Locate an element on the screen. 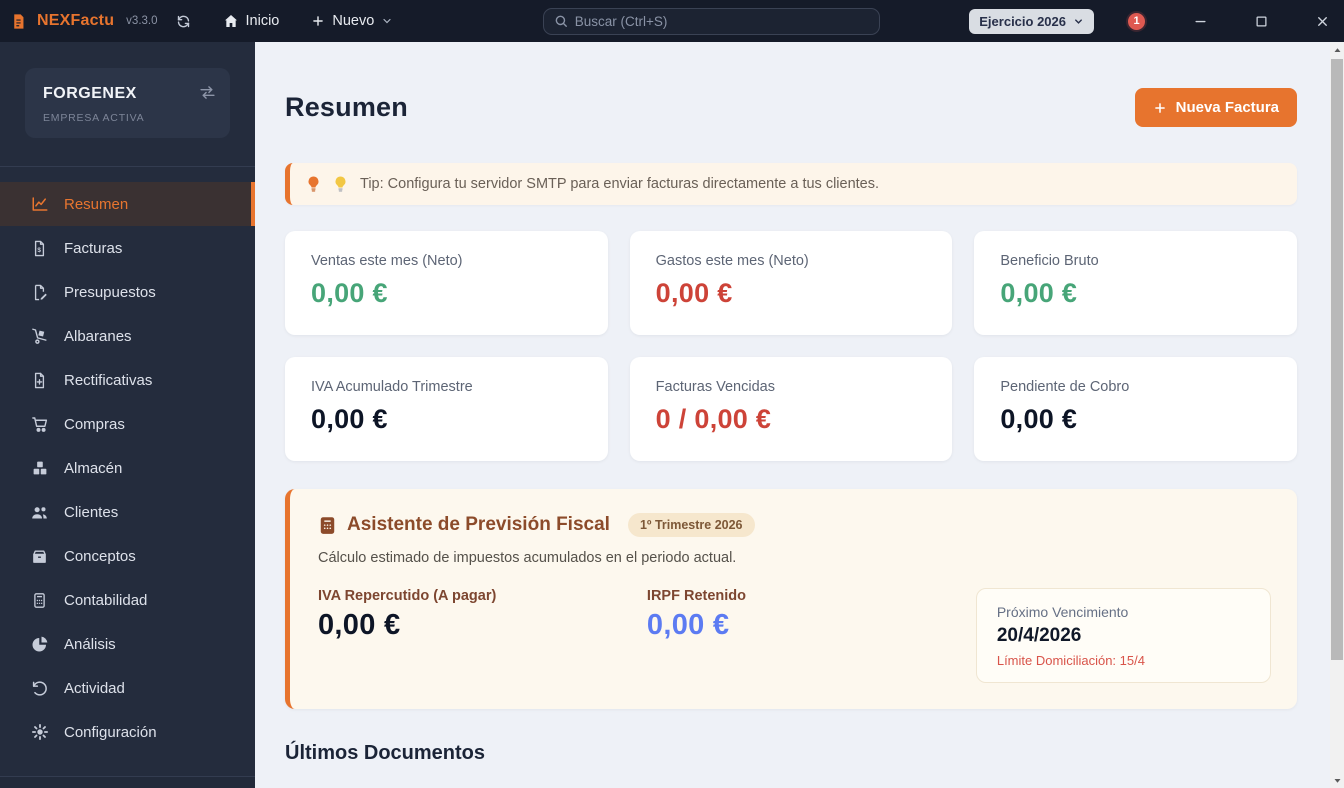 This screenshot has width=1344, height=788. company-switcher: FORGENEX EMPRESA ACTIVA is located at coordinates (127, 103).